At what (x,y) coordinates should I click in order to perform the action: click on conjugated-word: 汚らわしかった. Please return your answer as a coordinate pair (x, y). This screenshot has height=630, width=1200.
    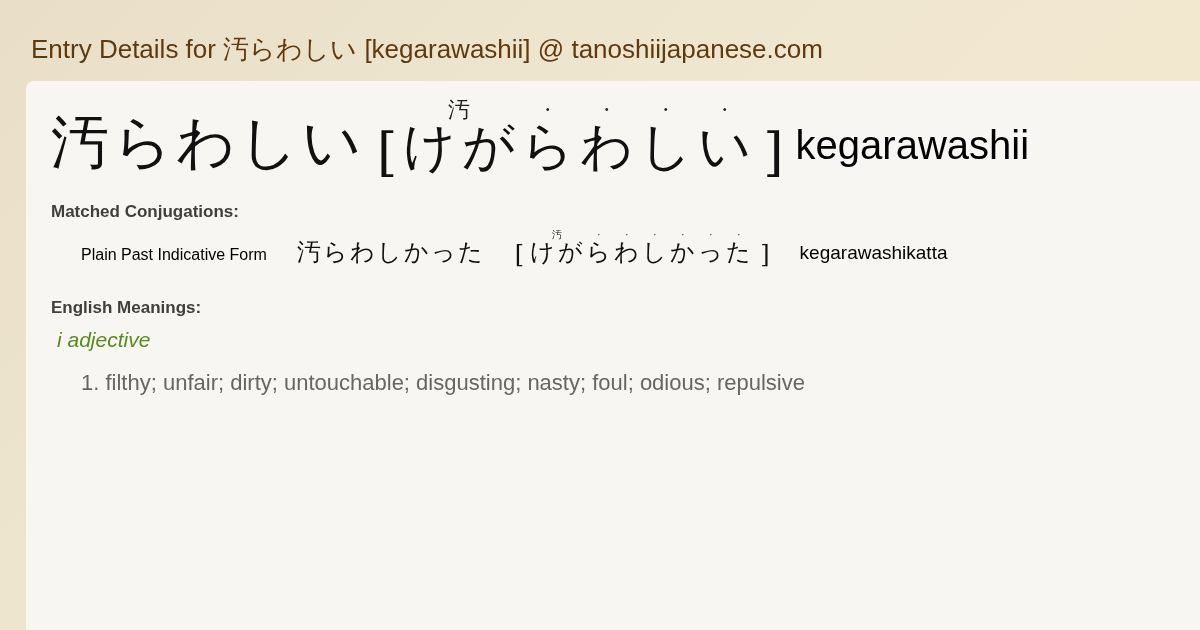
    Looking at the image, I should click on (390, 252).